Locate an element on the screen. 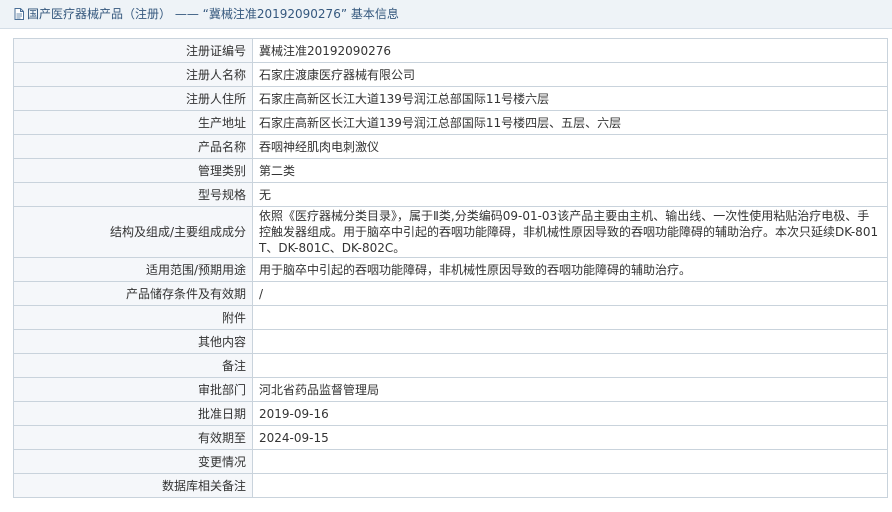  row-value: 无 is located at coordinates (570, 194).